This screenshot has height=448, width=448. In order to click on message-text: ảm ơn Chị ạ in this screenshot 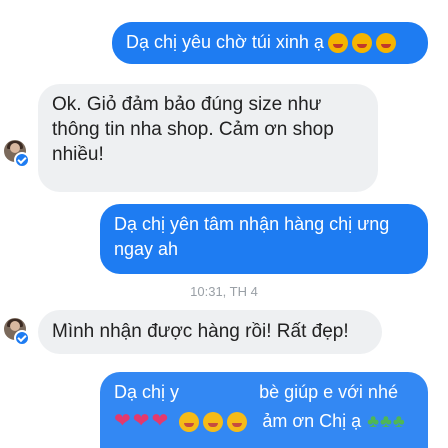, I will do `click(312, 421)`.